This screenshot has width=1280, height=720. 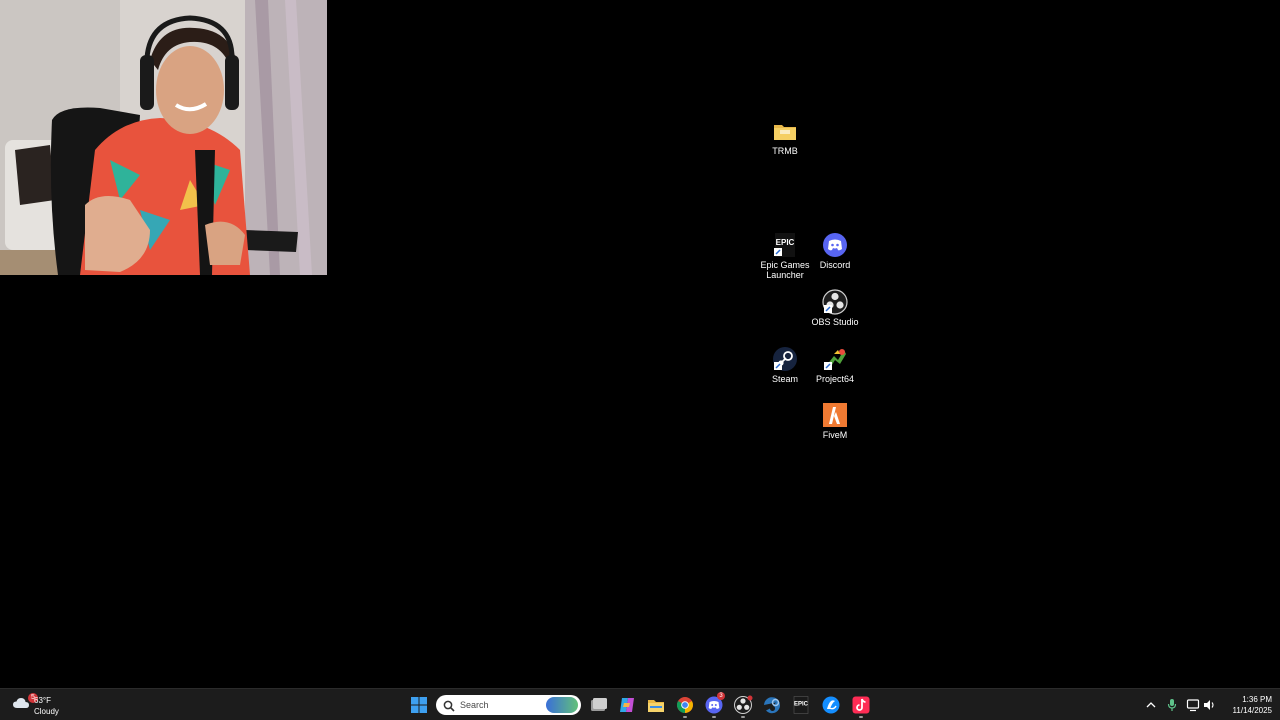 What do you see at coordinates (835, 245) in the screenshot?
I see `discord-icon` at bounding box center [835, 245].